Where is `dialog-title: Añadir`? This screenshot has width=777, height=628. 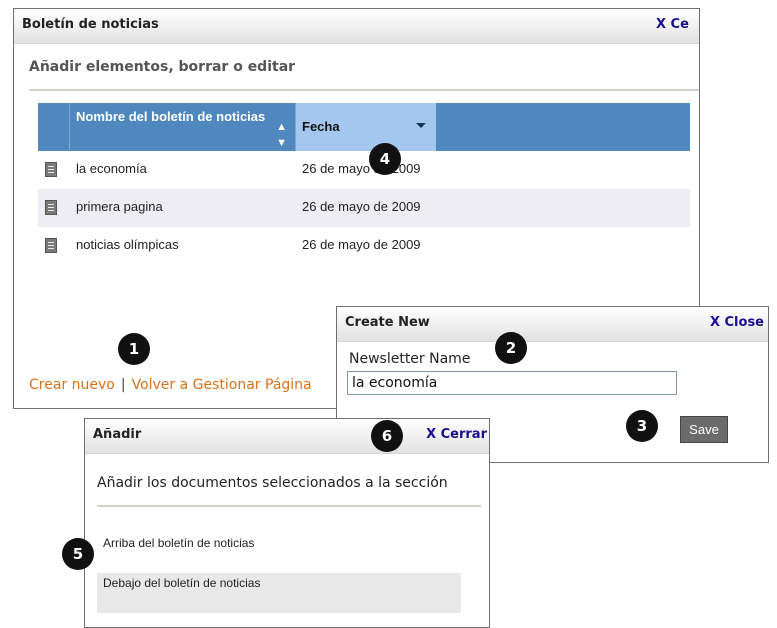
dialog-title: Añadir is located at coordinates (117, 434).